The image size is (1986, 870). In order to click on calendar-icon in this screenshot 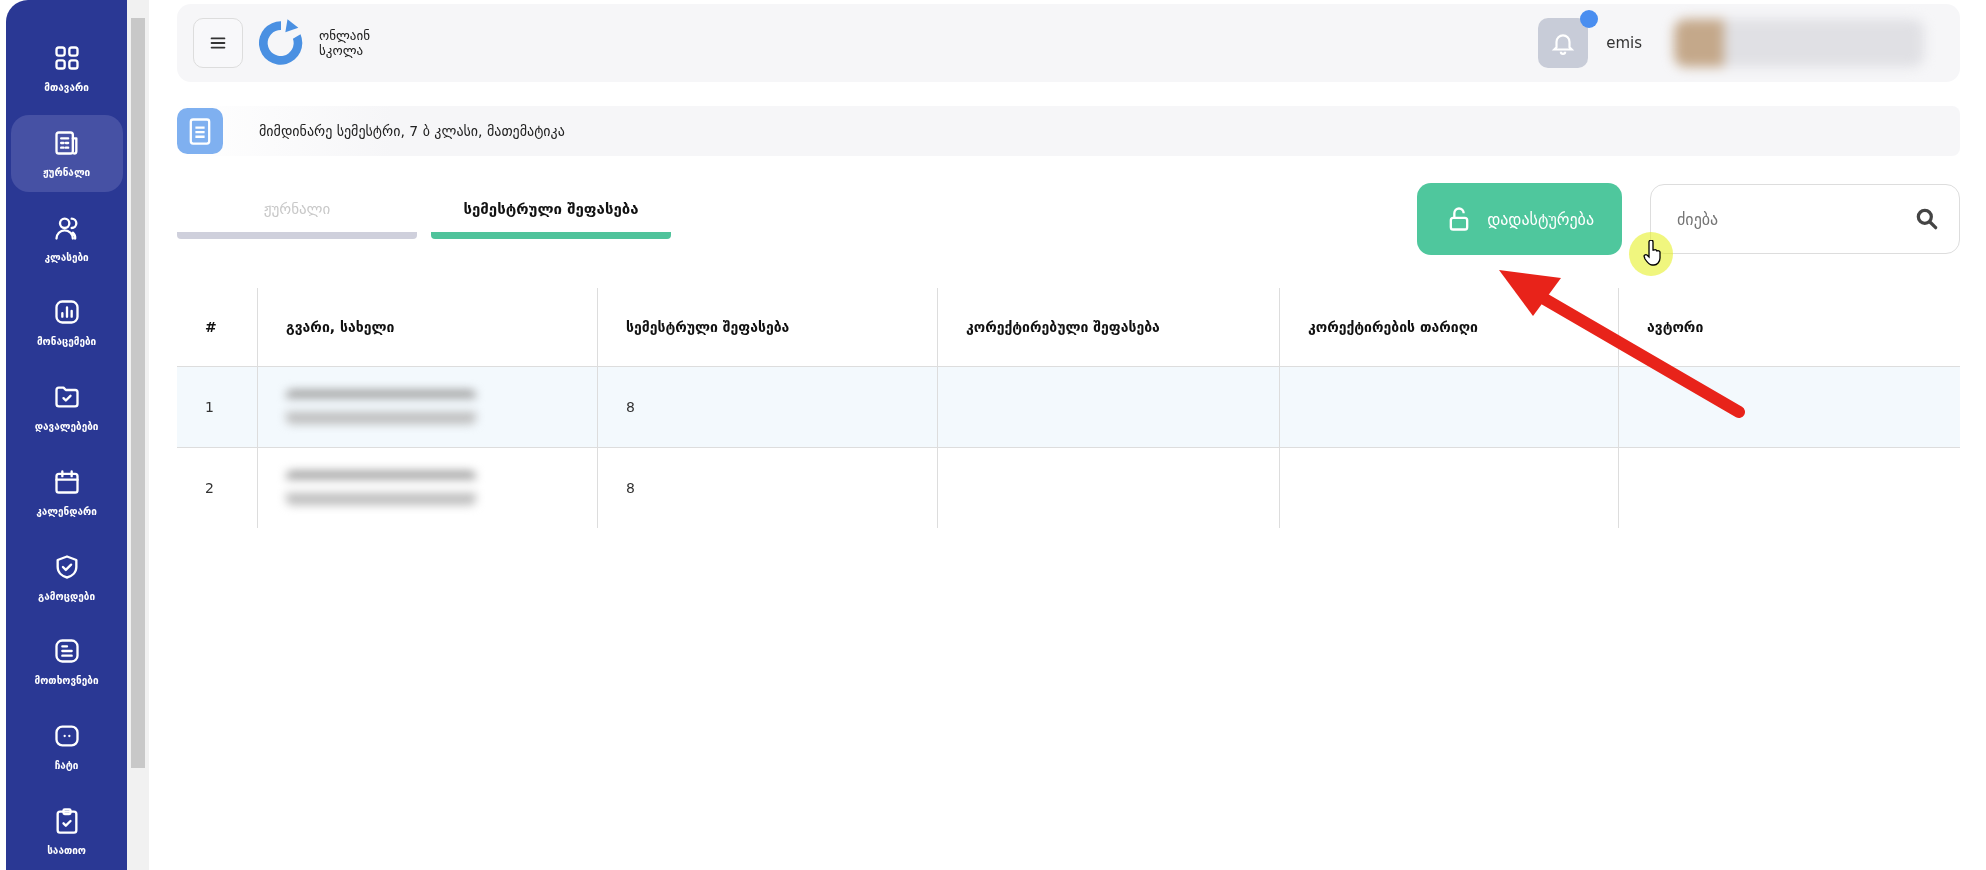, I will do `click(66, 481)`.